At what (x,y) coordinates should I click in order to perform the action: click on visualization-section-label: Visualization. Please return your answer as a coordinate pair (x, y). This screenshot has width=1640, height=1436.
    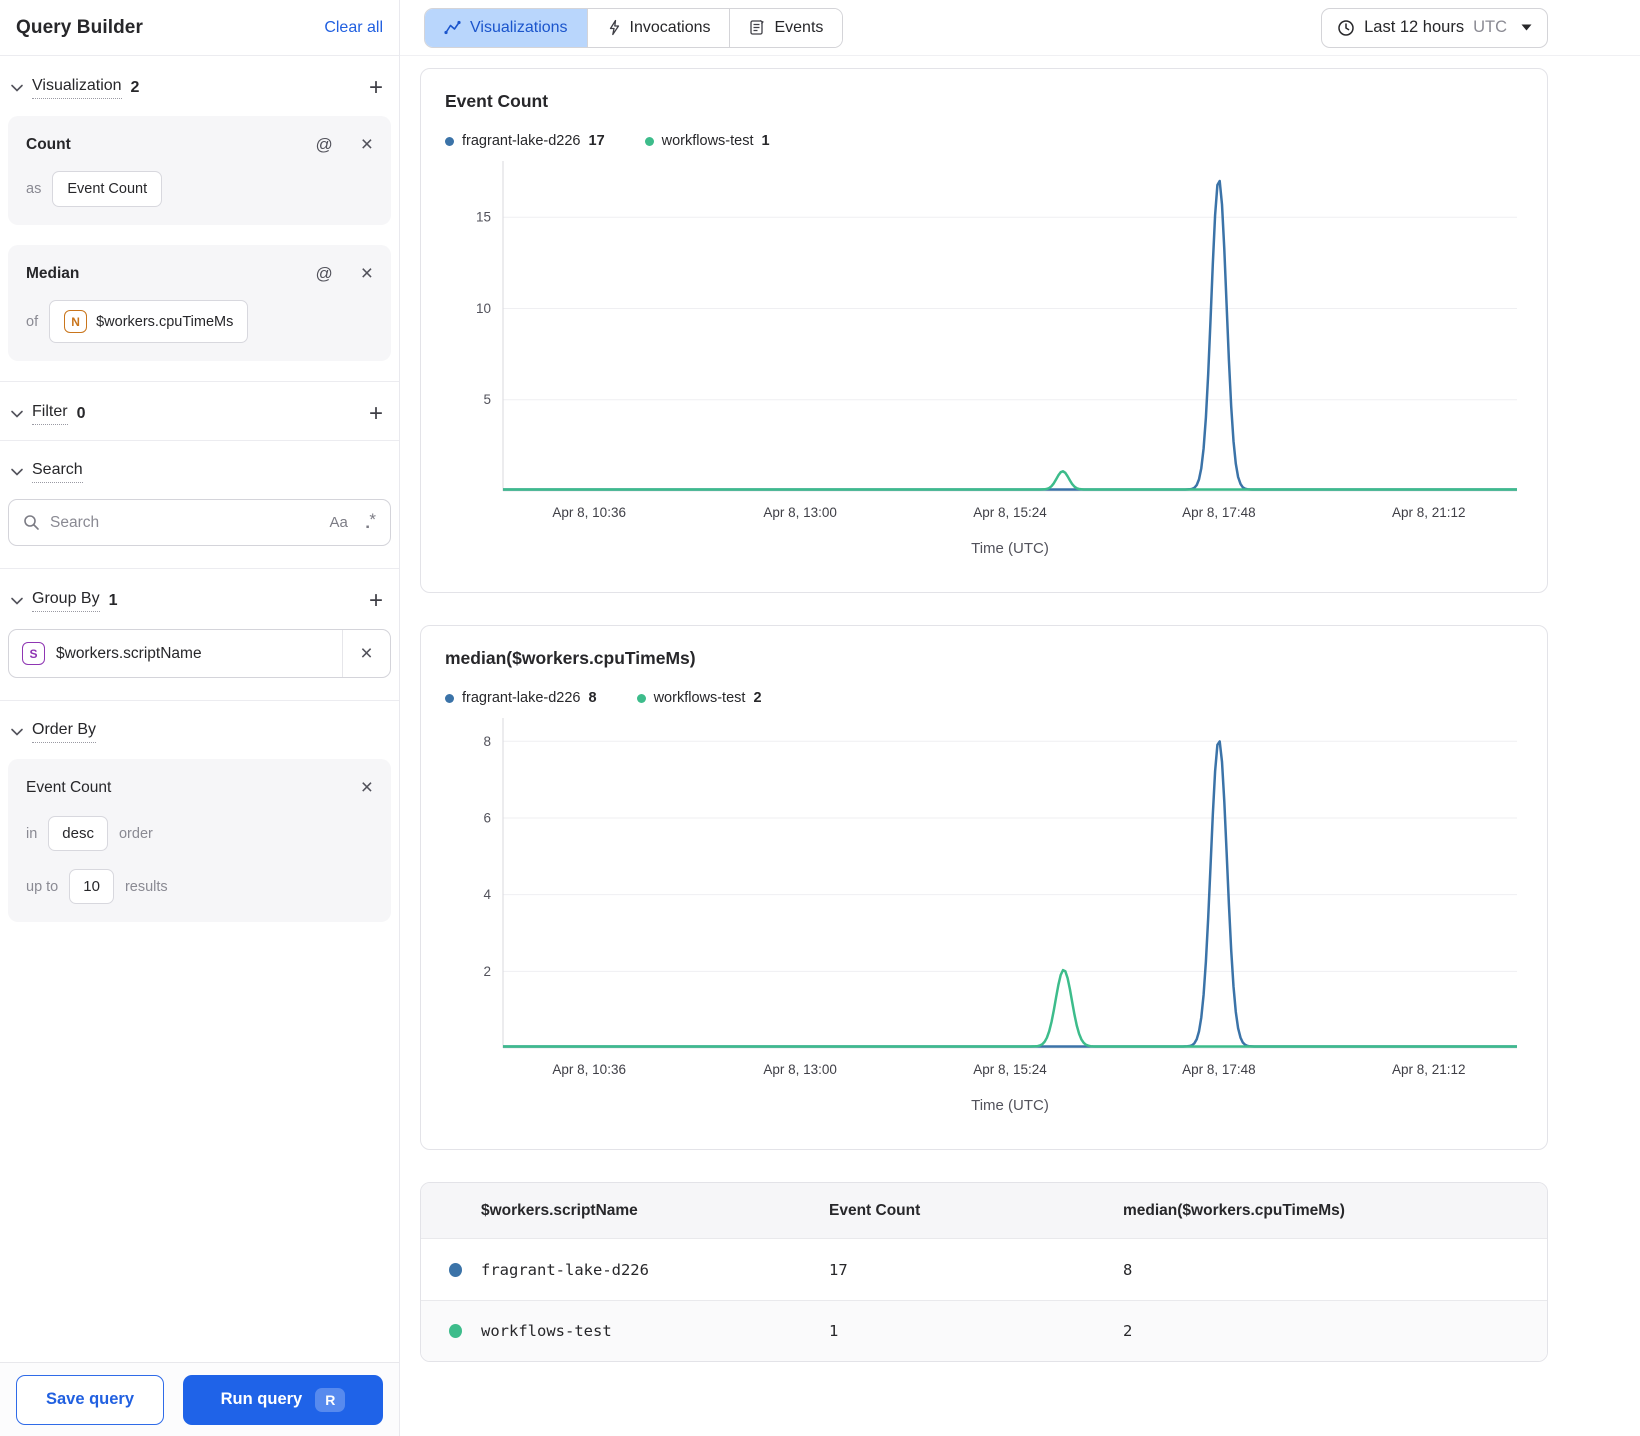
    Looking at the image, I should click on (77, 88).